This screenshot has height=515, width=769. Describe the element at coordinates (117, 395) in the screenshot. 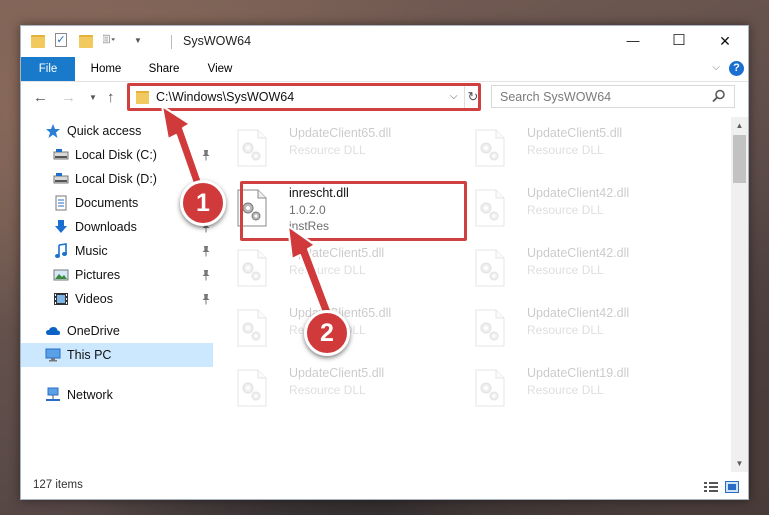

I see `sidebar-item-network: Network` at that location.